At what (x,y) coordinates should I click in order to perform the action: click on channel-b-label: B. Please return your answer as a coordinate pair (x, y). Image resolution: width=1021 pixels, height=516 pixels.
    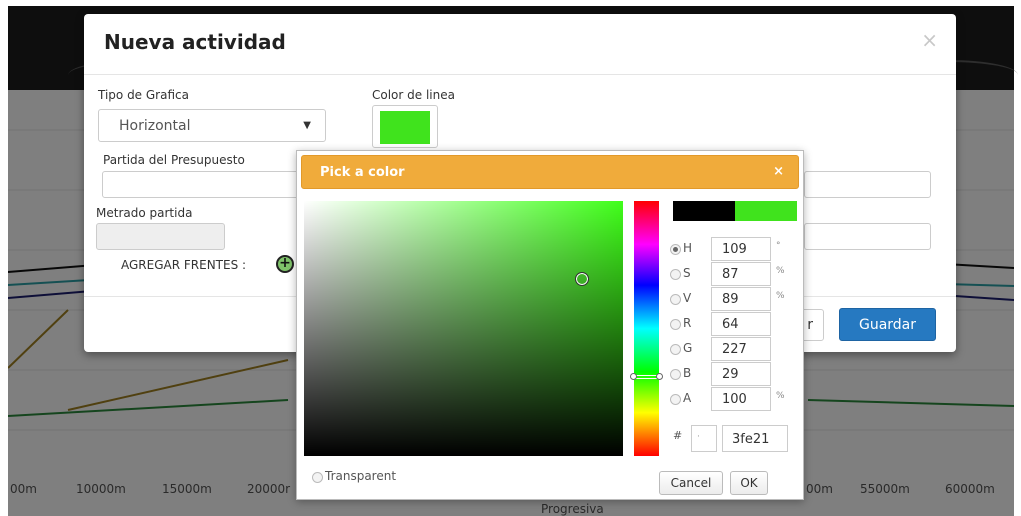
    Looking at the image, I should click on (687, 373).